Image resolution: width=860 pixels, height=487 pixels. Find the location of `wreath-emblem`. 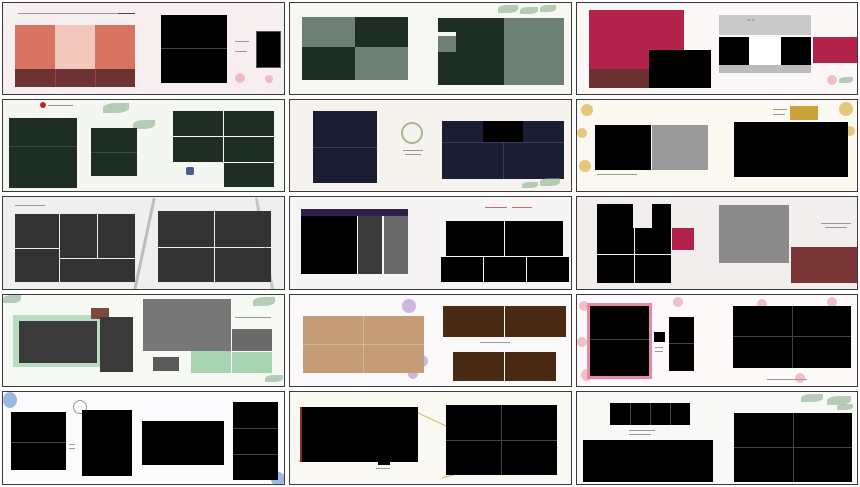

wreath-emblem is located at coordinates (412, 133).